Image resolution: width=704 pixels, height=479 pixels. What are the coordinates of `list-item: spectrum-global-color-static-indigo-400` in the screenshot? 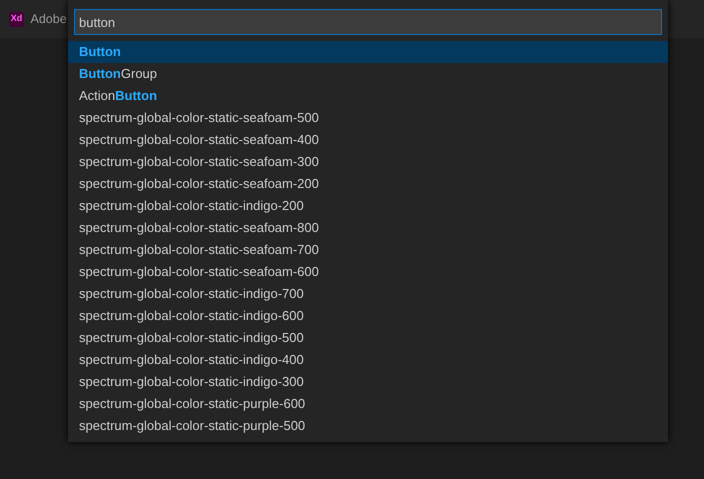 It's located at (368, 360).